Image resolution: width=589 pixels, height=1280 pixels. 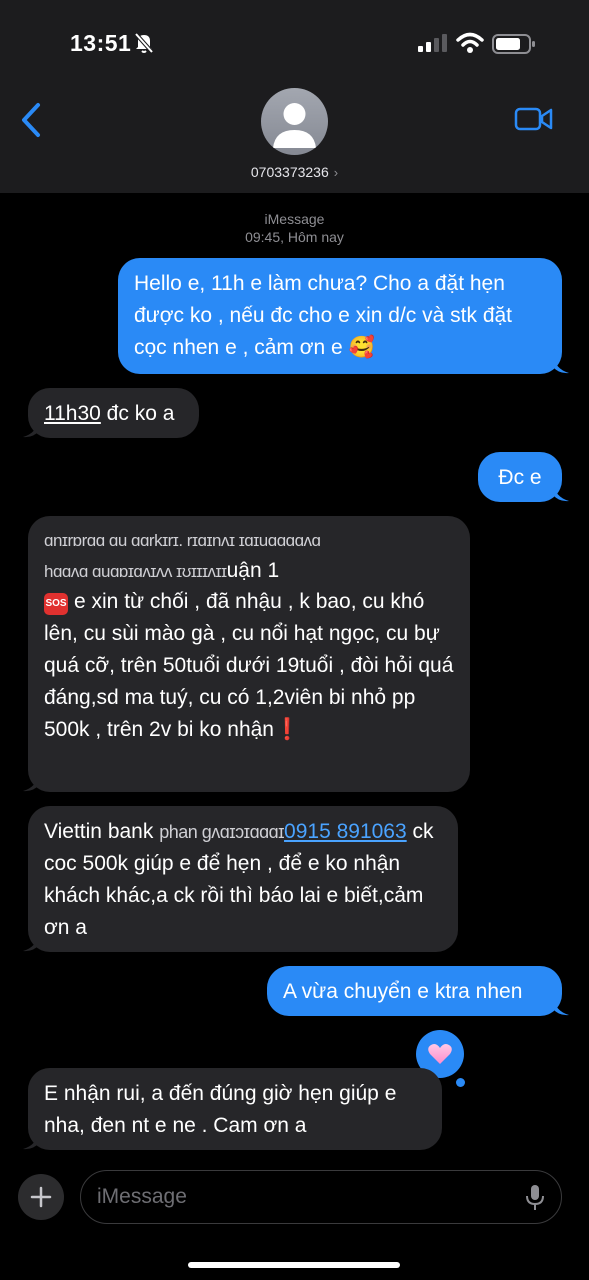 What do you see at coordinates (403, 991) in the screenshot?
I see `message-text: A vừa chuyển e ktra nhen` at bounding box center [403, 991].